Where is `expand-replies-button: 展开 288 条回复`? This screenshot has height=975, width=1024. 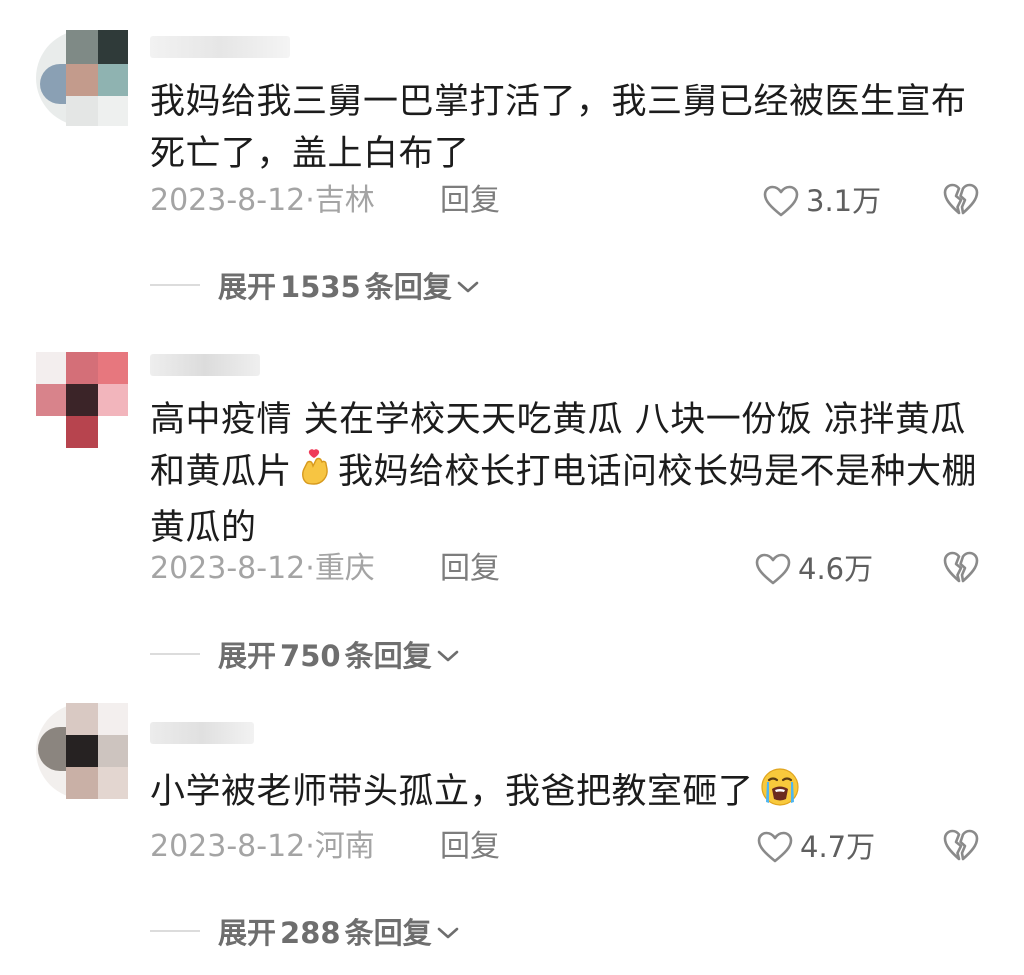 expand-replies-button: 展开 288 条回复 is located at coordinates (305, 931).